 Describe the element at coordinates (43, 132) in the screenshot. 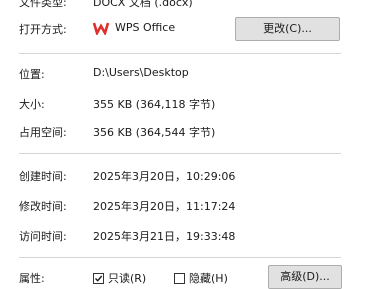

I see `size-on-disk-label: 占用空间:` at that location.